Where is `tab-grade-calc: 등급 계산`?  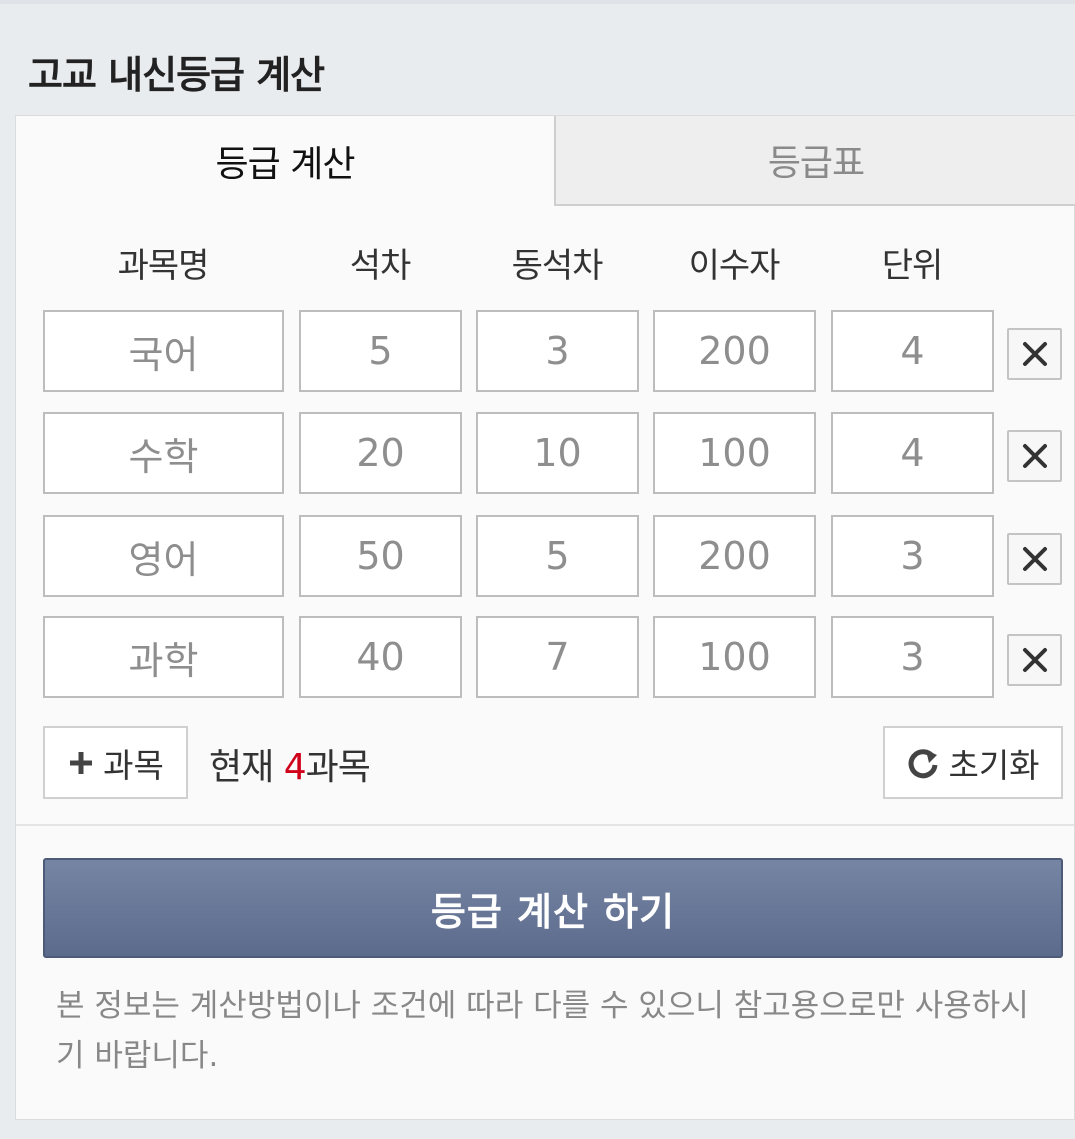 tab-grade-calc: 등급 계산 is located at coordinates (285, 161).